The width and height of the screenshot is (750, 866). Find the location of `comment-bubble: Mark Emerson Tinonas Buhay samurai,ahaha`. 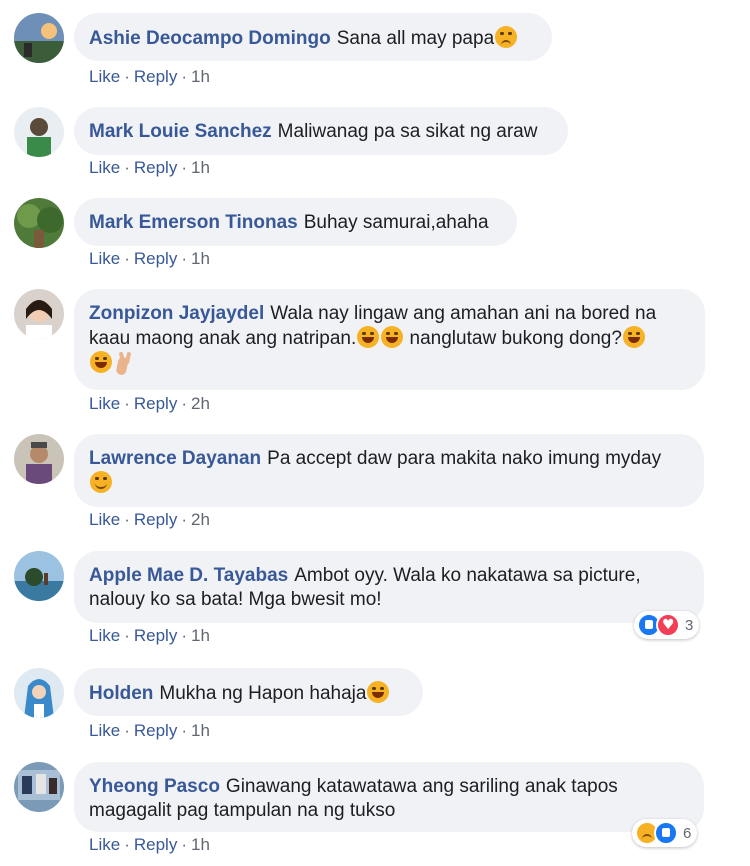

comment-bubble: Mark Emerson Tinonas Buhay samurai,ahaha is located at coordinates (295, 222).